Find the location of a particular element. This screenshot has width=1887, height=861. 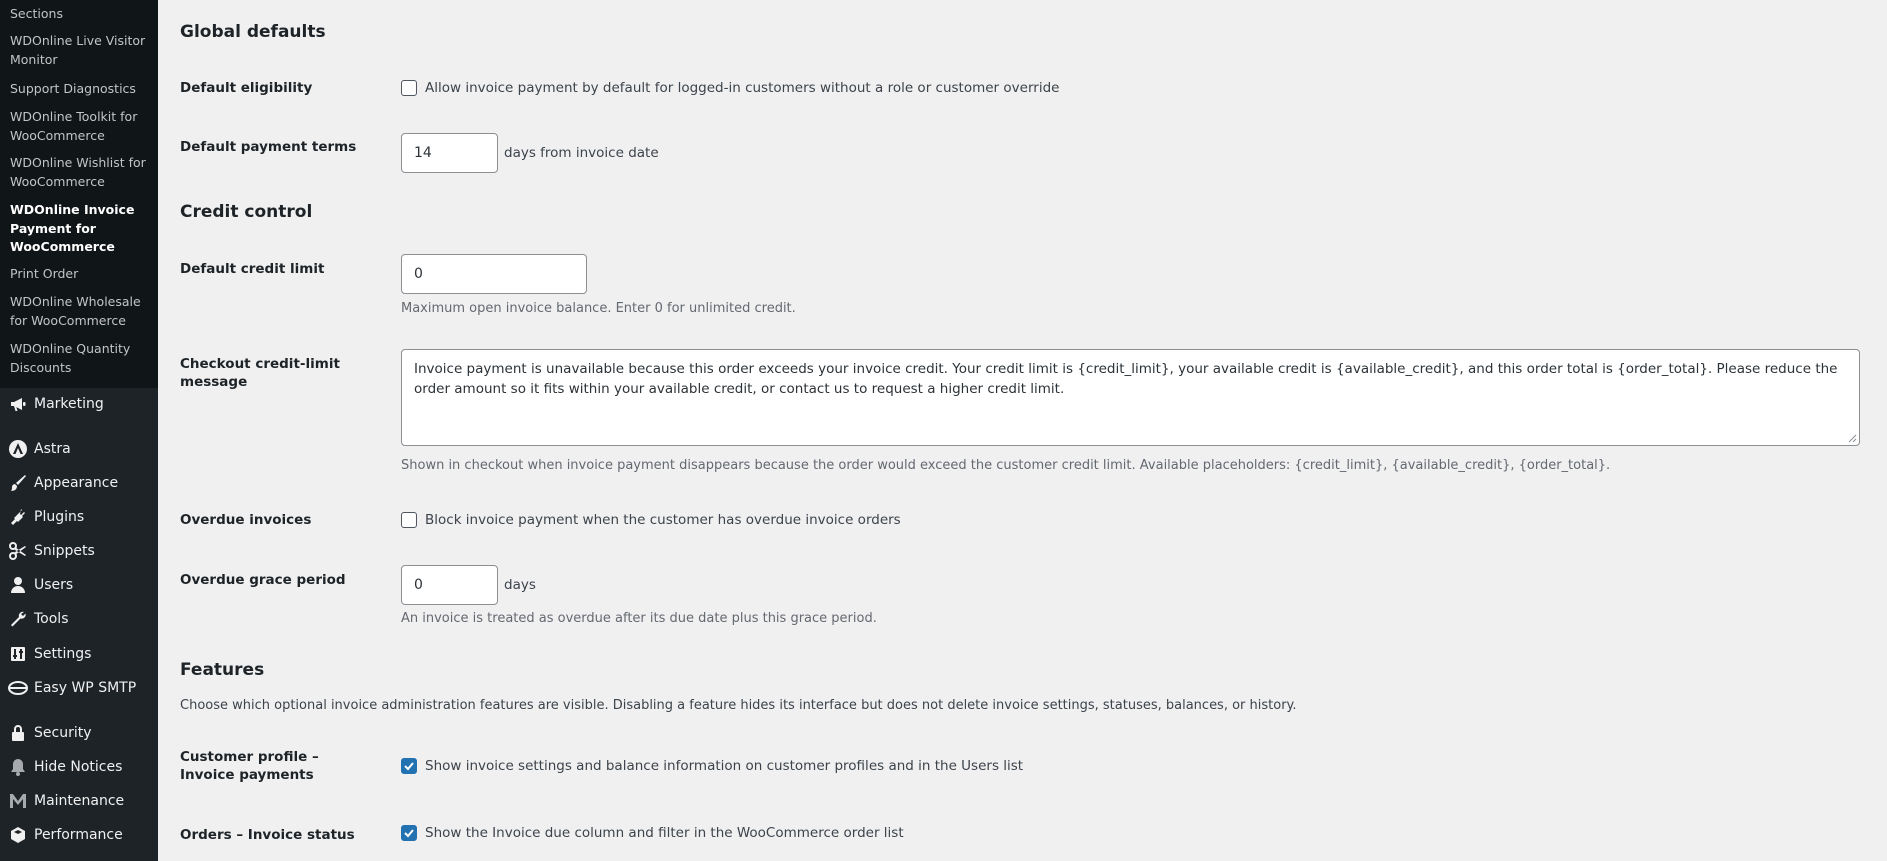

resize-handle-icon is located at coordinates (1852, 438).